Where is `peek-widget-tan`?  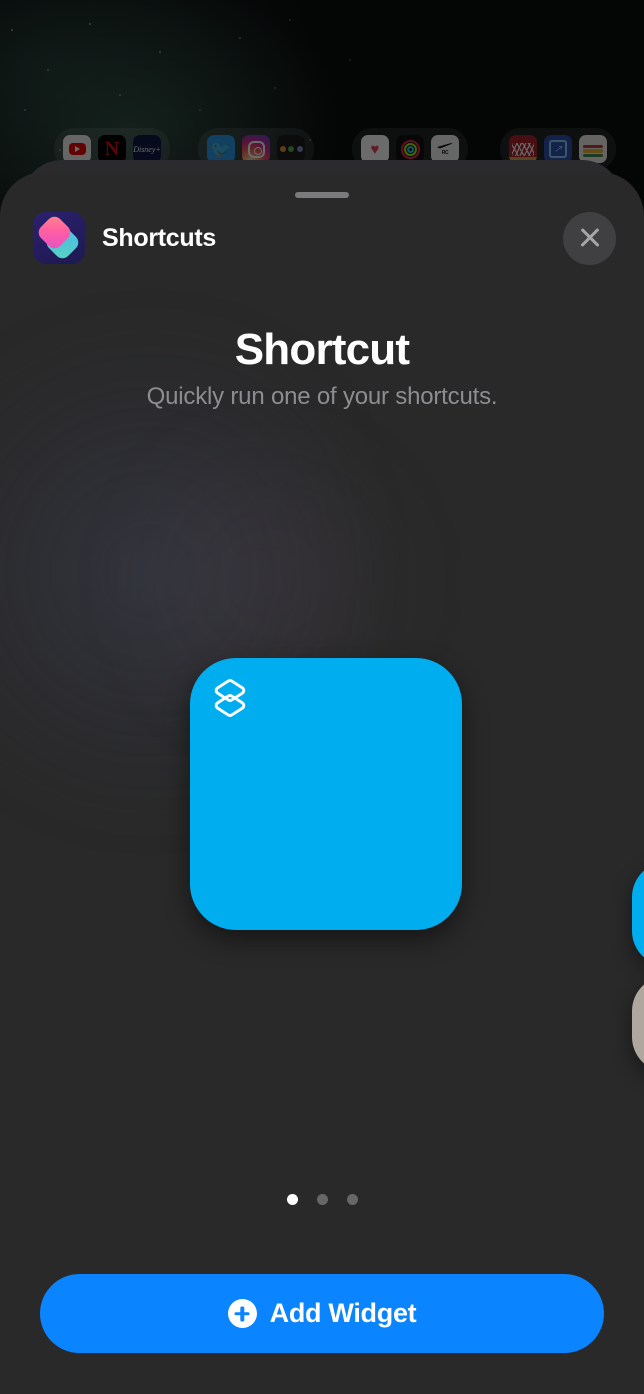
peek-widget-tan is located at coordinates (638, 1024).